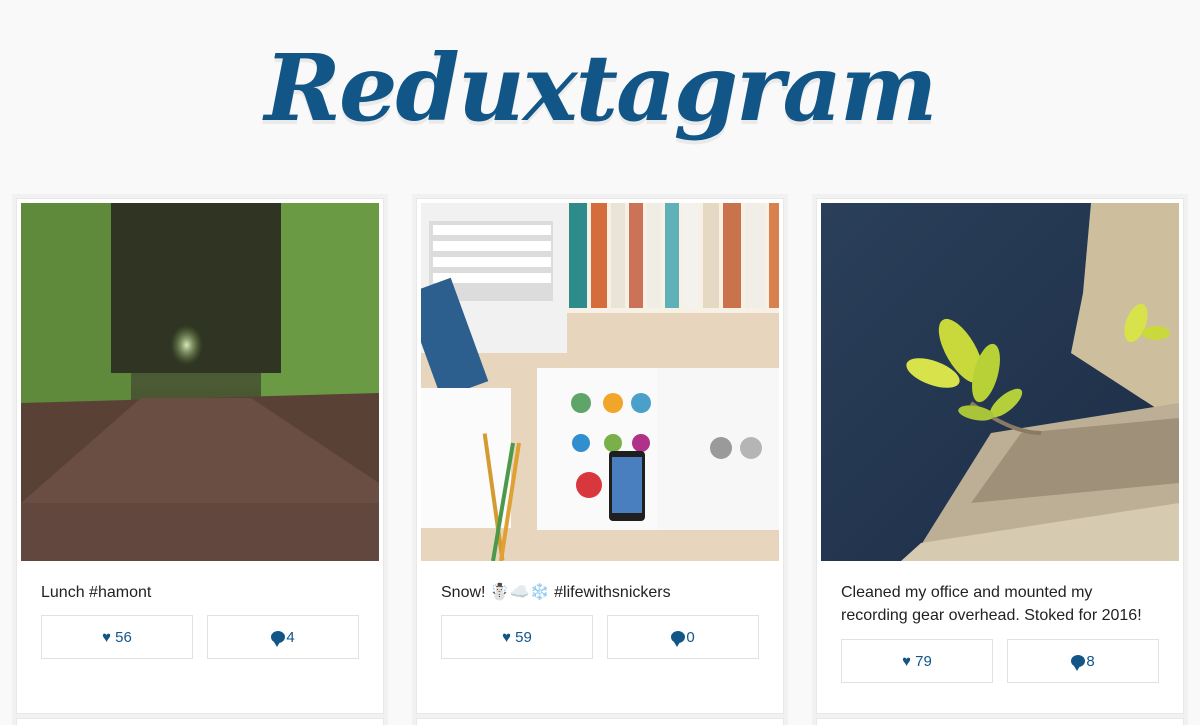 The image size is (1200, 725). What do you see at coordinates (690, 637) in the screenshot?
I see `comment-count: 0` at bounding box center [690, 637].